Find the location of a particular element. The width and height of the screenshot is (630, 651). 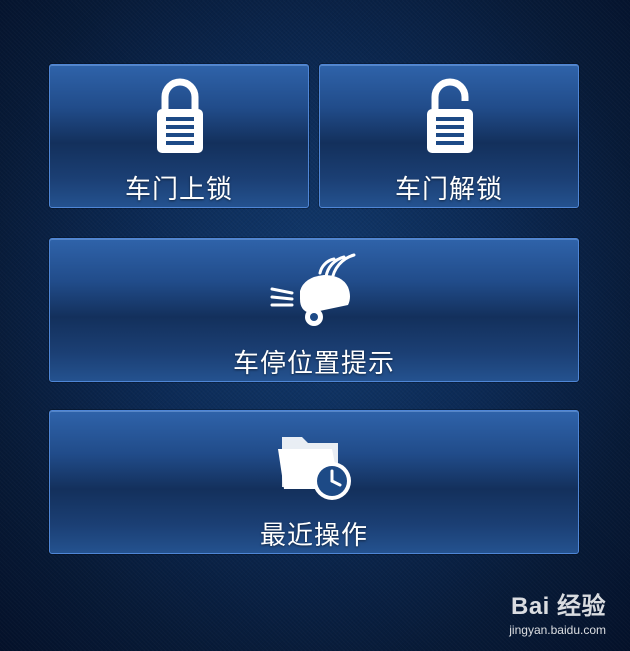

unlock-doors-label: 车门解锁 is located at coordinates (448, 190).